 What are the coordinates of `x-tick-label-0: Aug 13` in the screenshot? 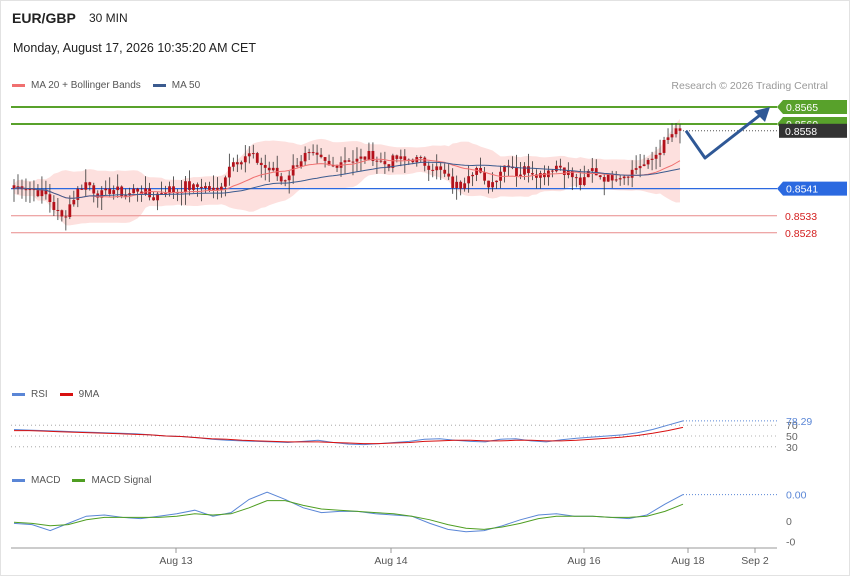 It's located at (175, 561).